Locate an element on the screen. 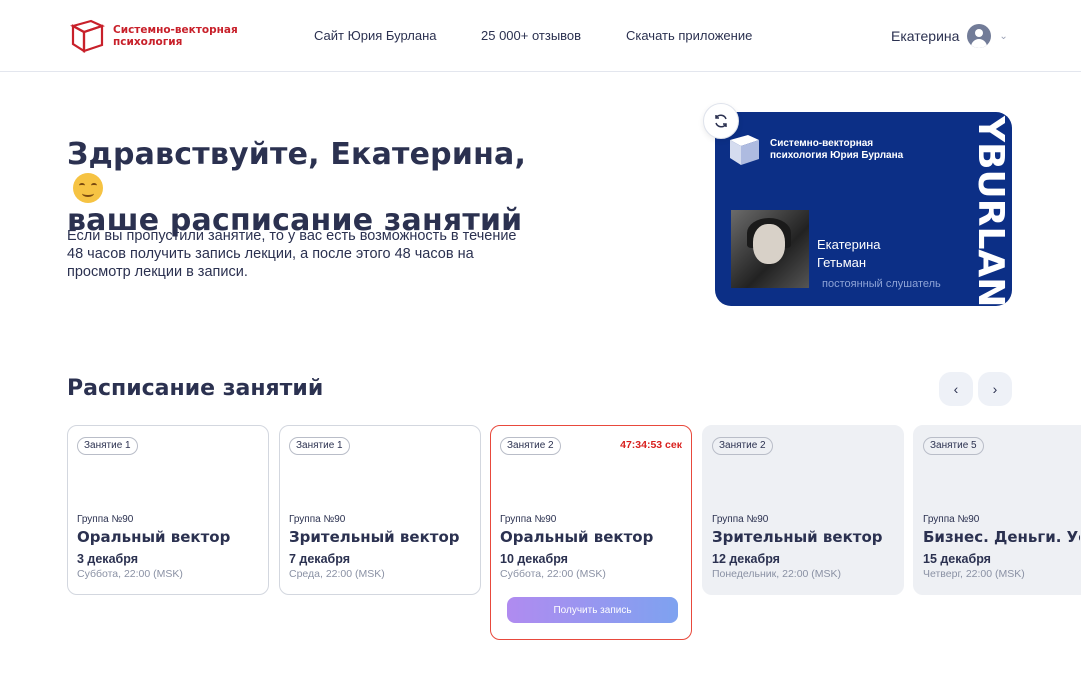  member-last-name: Гетьман is located at coordinates (842, 262).